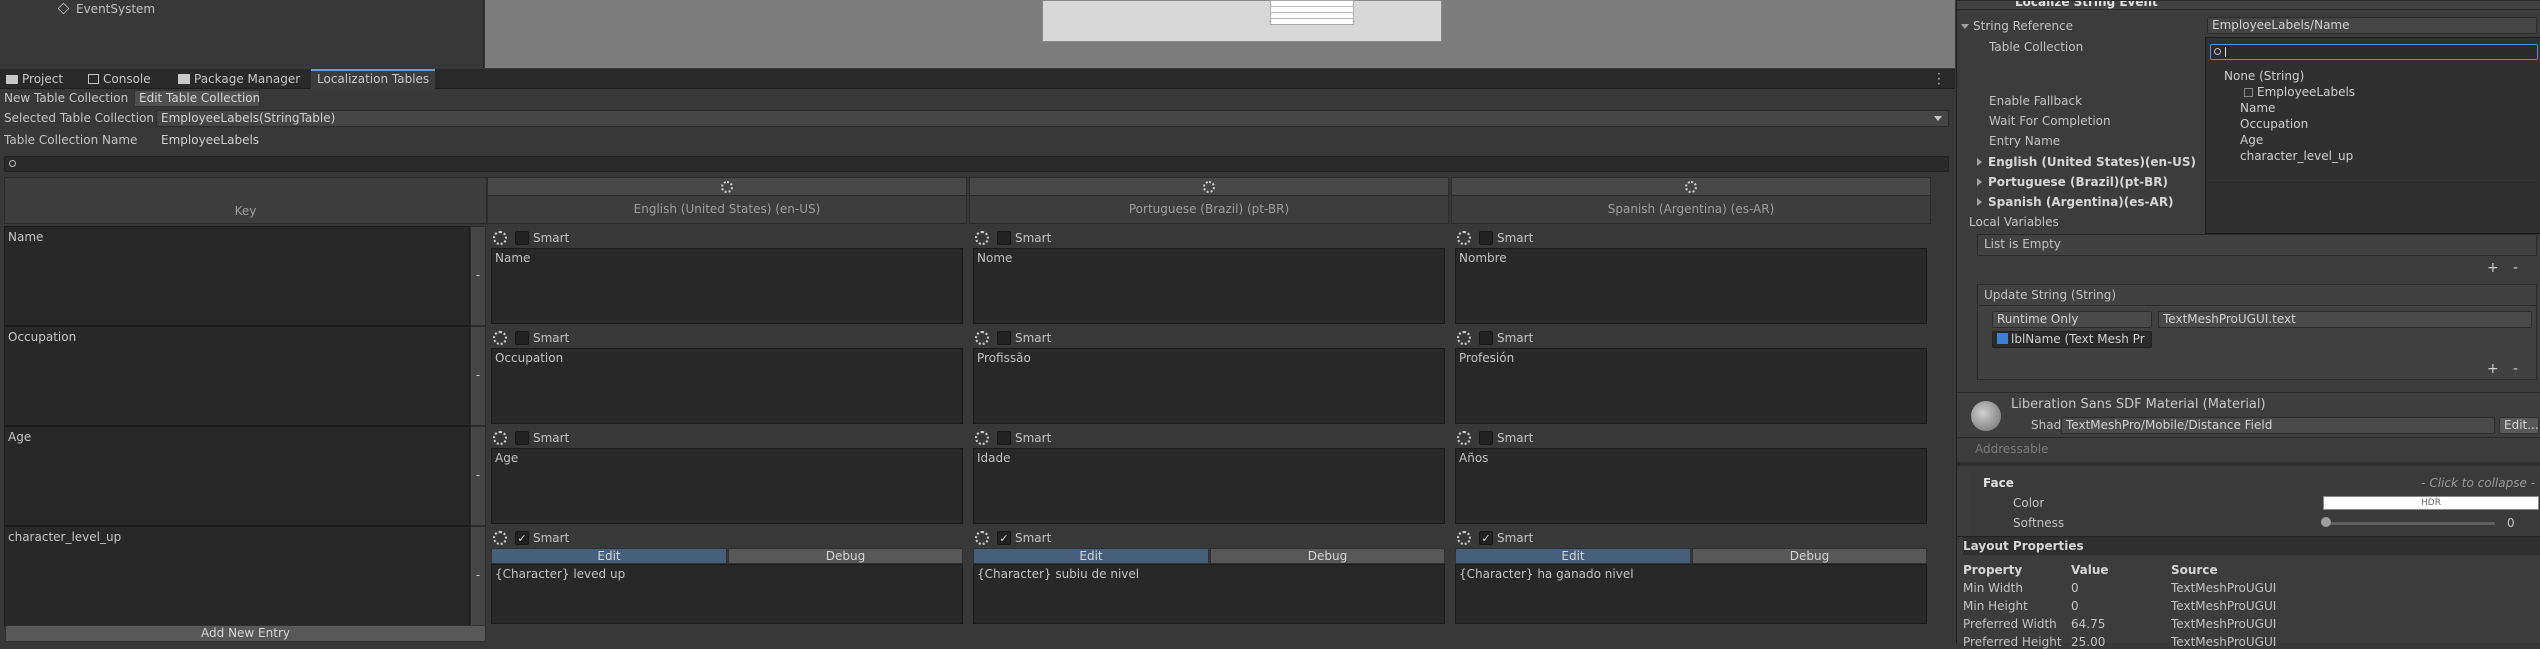 The width and height of the screenshot is (2540, 649). What do you see at coordinates (34, 79) in the screenshot?
I see `tab-project: Project` at bounding box center [34, 79].